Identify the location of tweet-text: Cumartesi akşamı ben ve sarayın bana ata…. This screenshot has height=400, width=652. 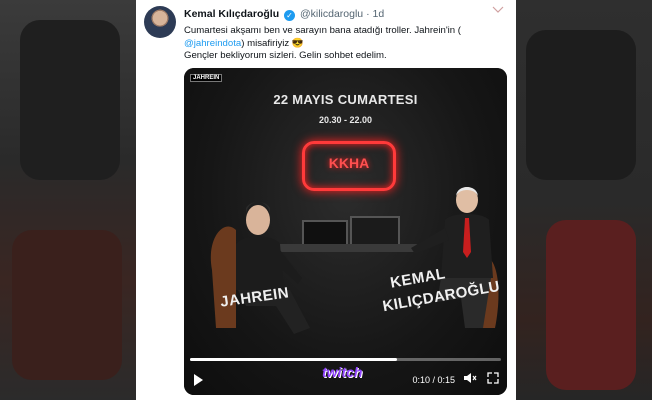
(344, 44).